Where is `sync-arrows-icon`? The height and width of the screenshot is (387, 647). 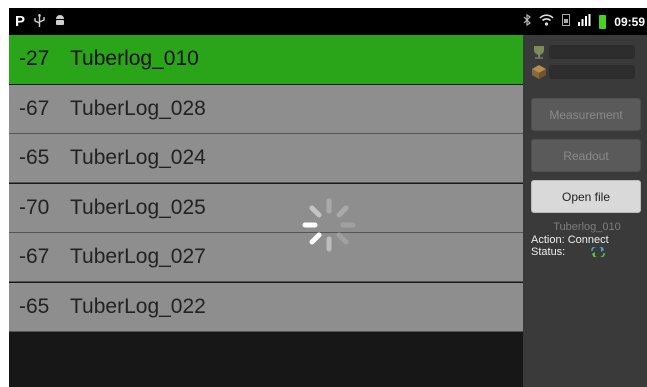 sync-arrows-icon is located at coordinates (598, 252).